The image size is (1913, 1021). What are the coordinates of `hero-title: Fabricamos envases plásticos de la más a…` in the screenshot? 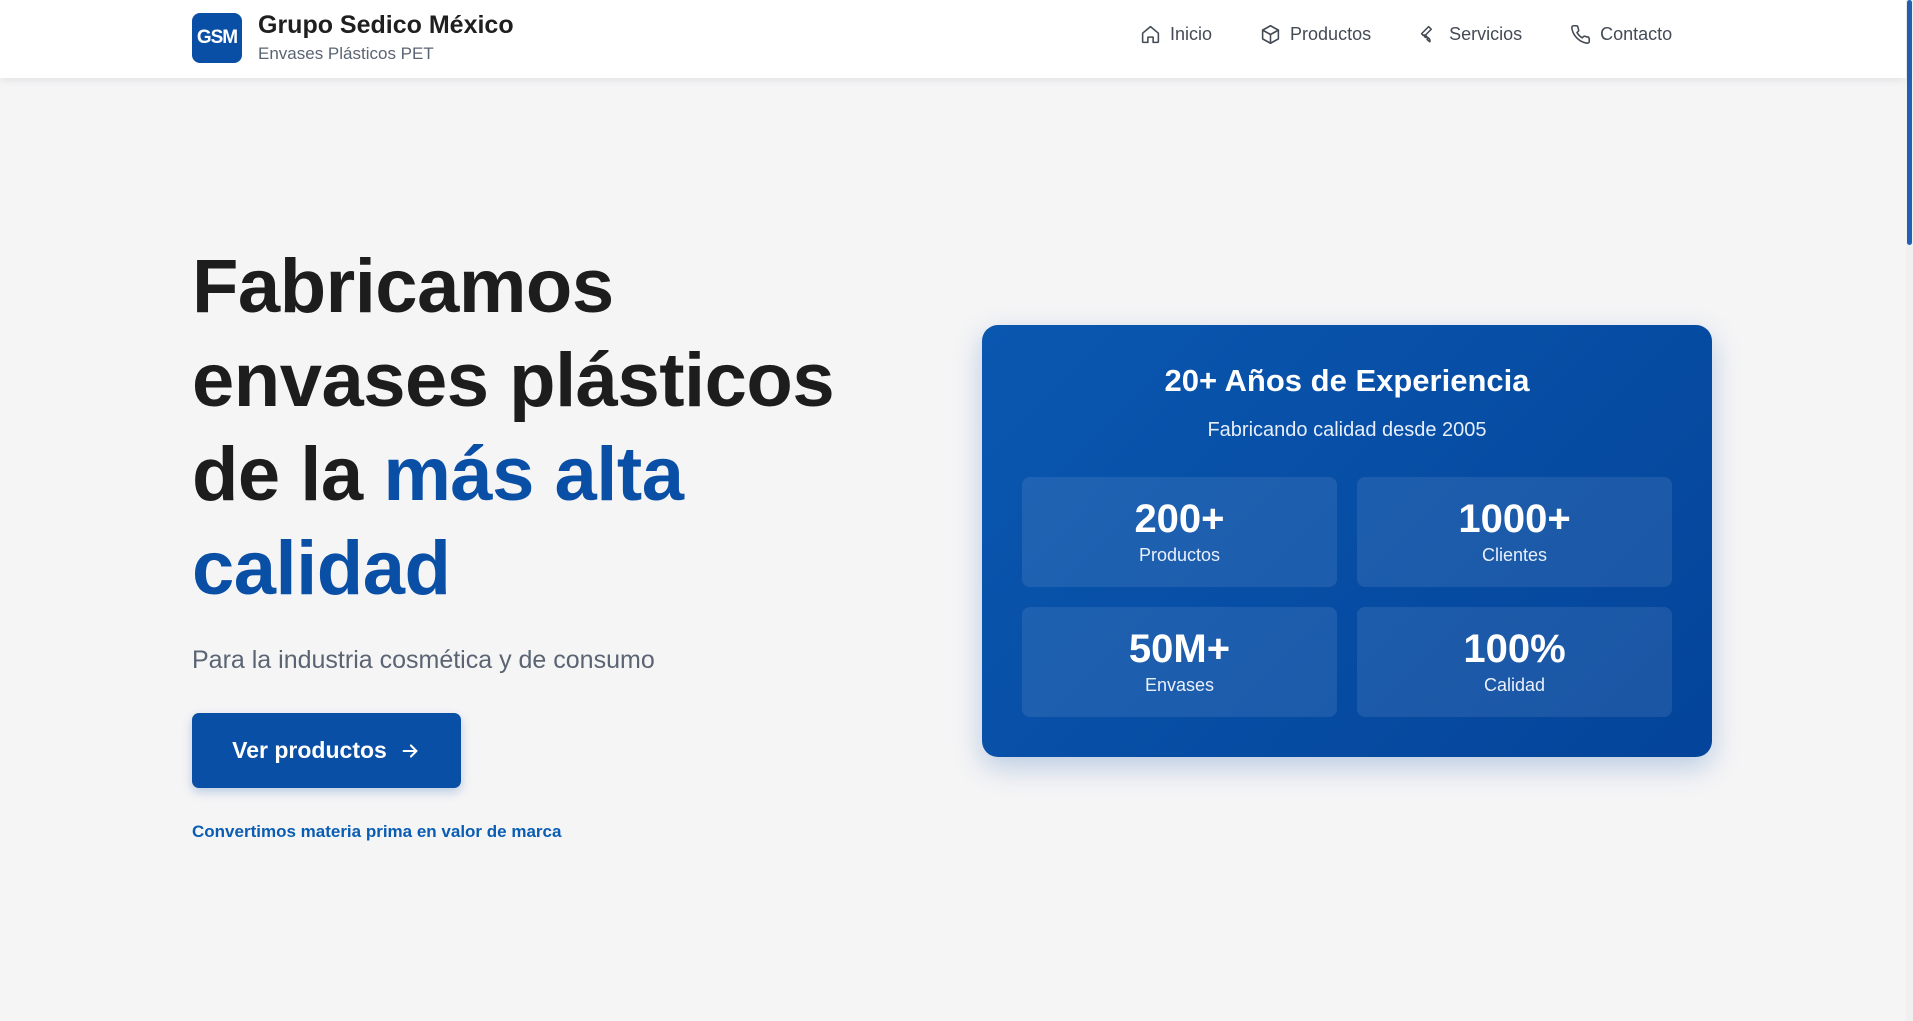 It's located at (552, 428).